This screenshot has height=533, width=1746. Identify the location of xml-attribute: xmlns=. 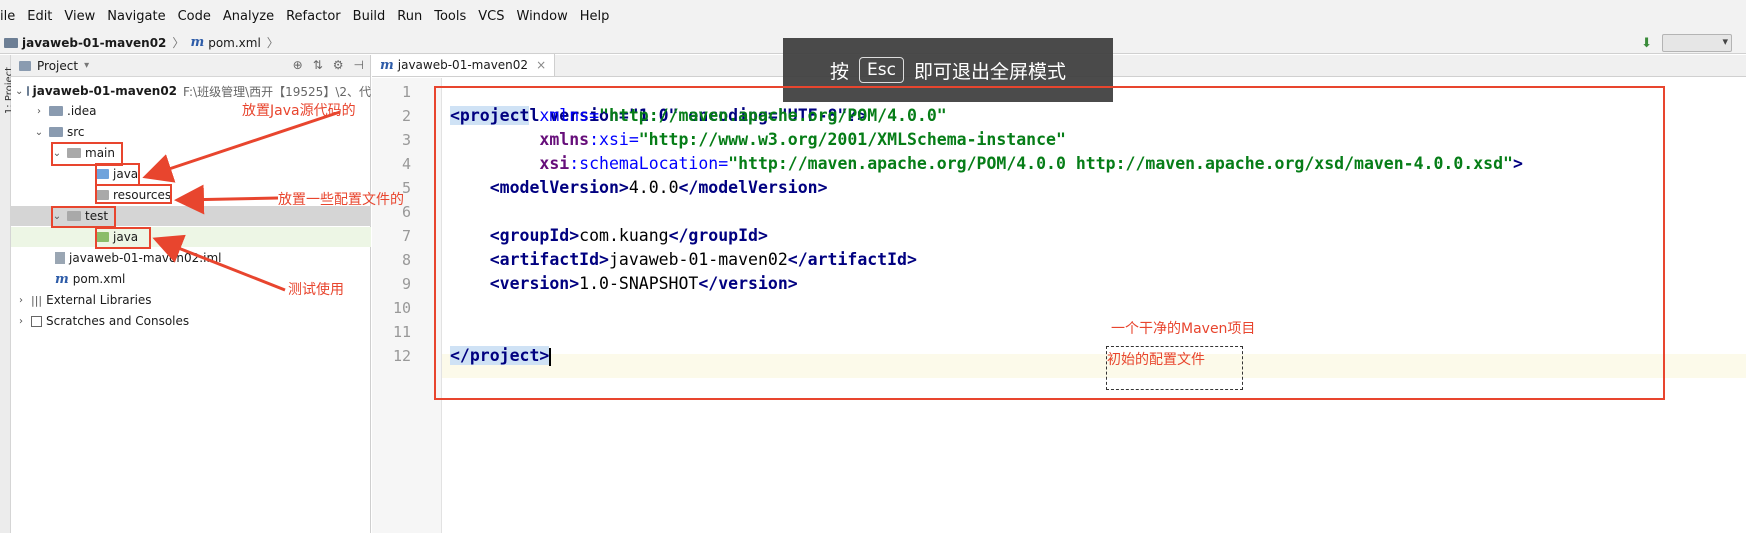
(564, 115).